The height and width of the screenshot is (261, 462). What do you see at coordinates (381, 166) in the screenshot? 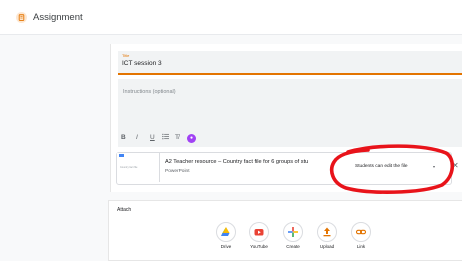
I see `sharing-permission-value: Students can edit the file` at bounding box center [381, 166].